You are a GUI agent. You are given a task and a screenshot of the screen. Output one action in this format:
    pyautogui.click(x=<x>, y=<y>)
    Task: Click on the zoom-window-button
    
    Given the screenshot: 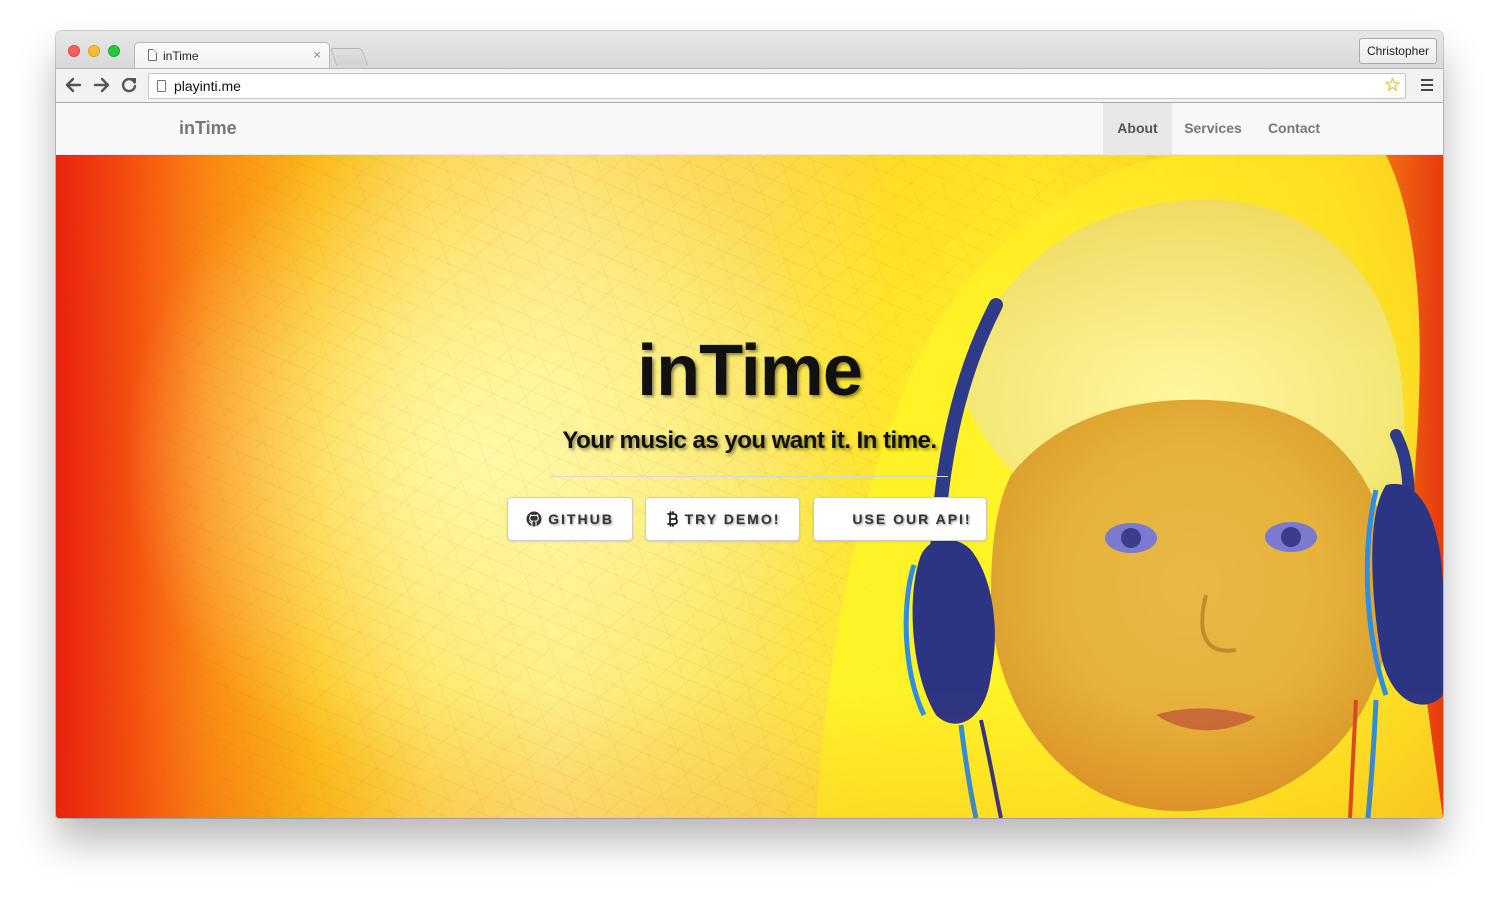 What is the action you would take?
    pyautogui.click(x=114, y=51)
    